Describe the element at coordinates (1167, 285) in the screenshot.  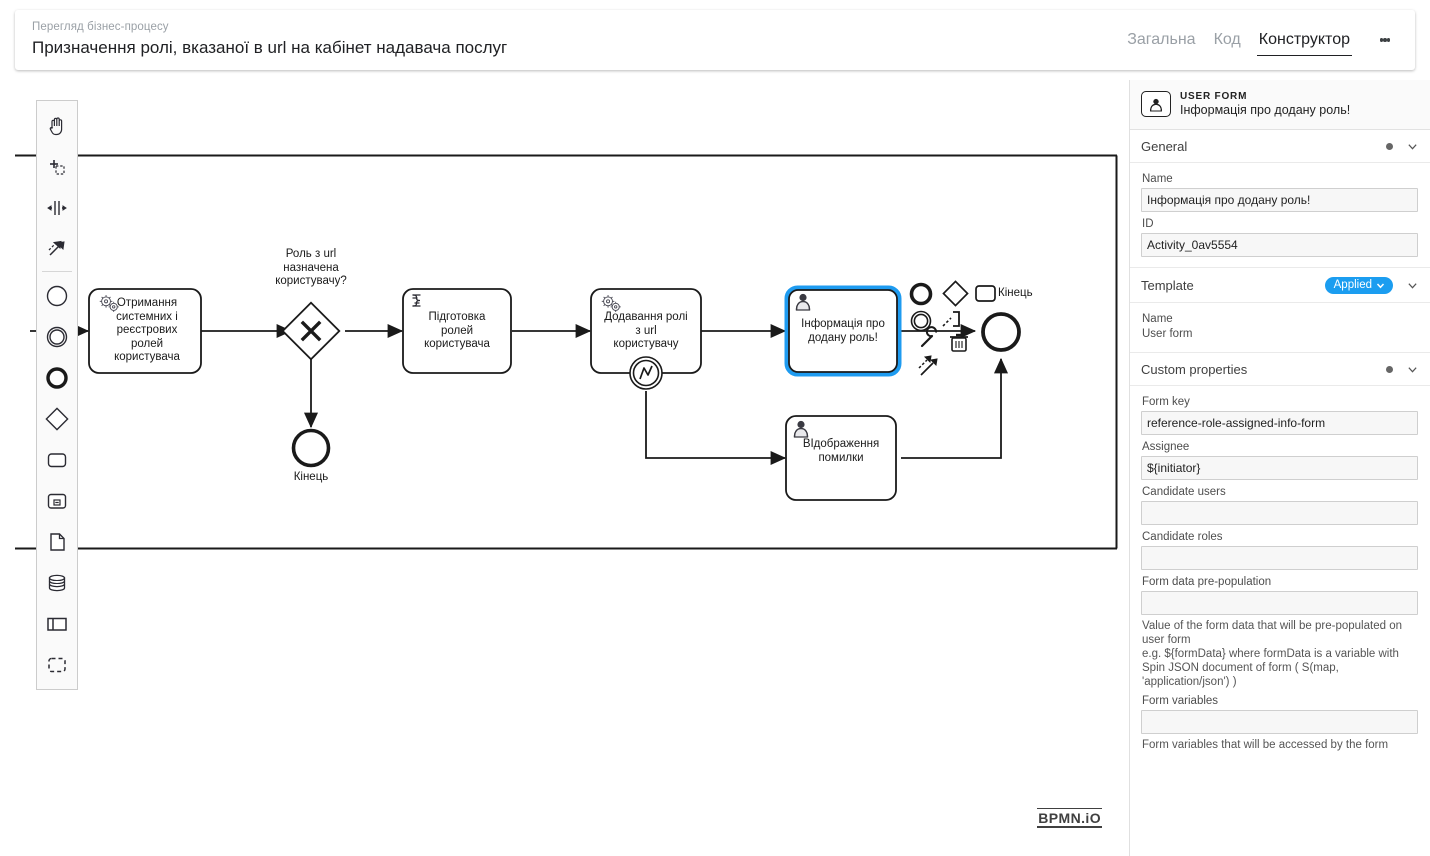
I see `group-title-template: Template` at that location.